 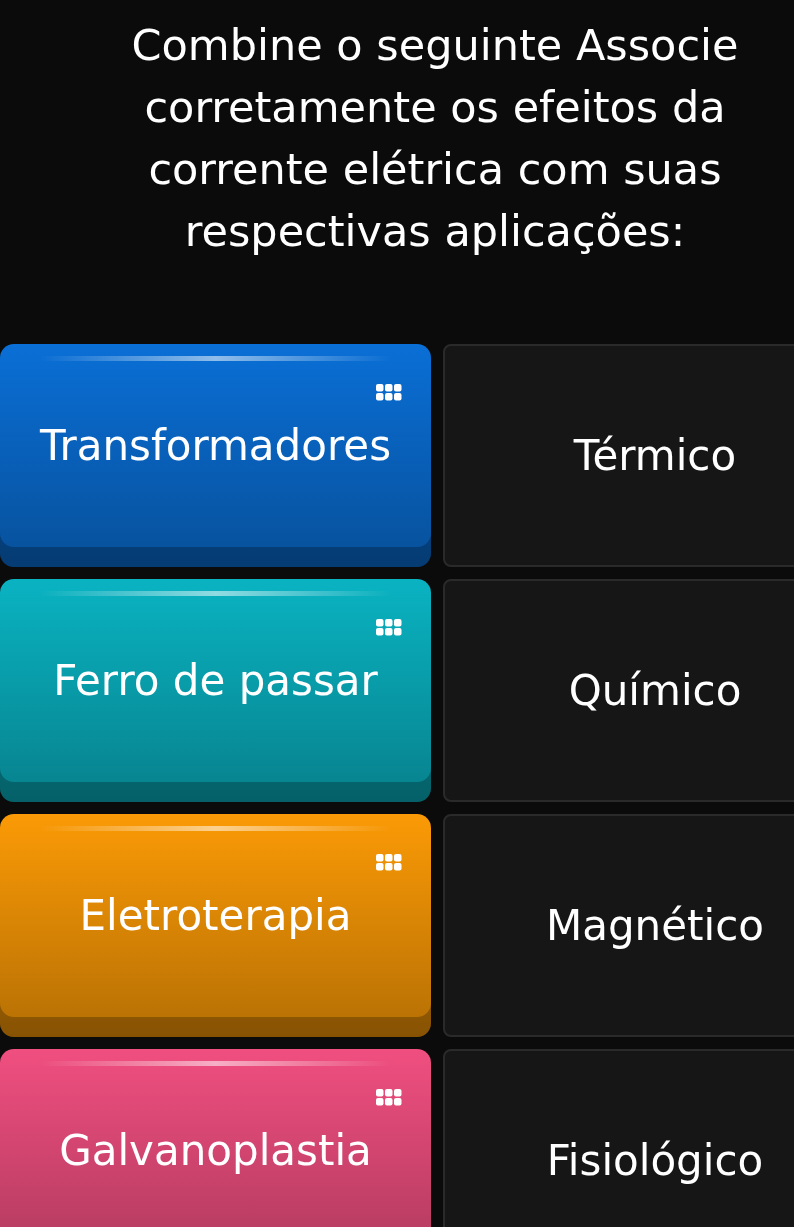 I want to click on drop-target-card: Químico, so click(x=618, y=690).